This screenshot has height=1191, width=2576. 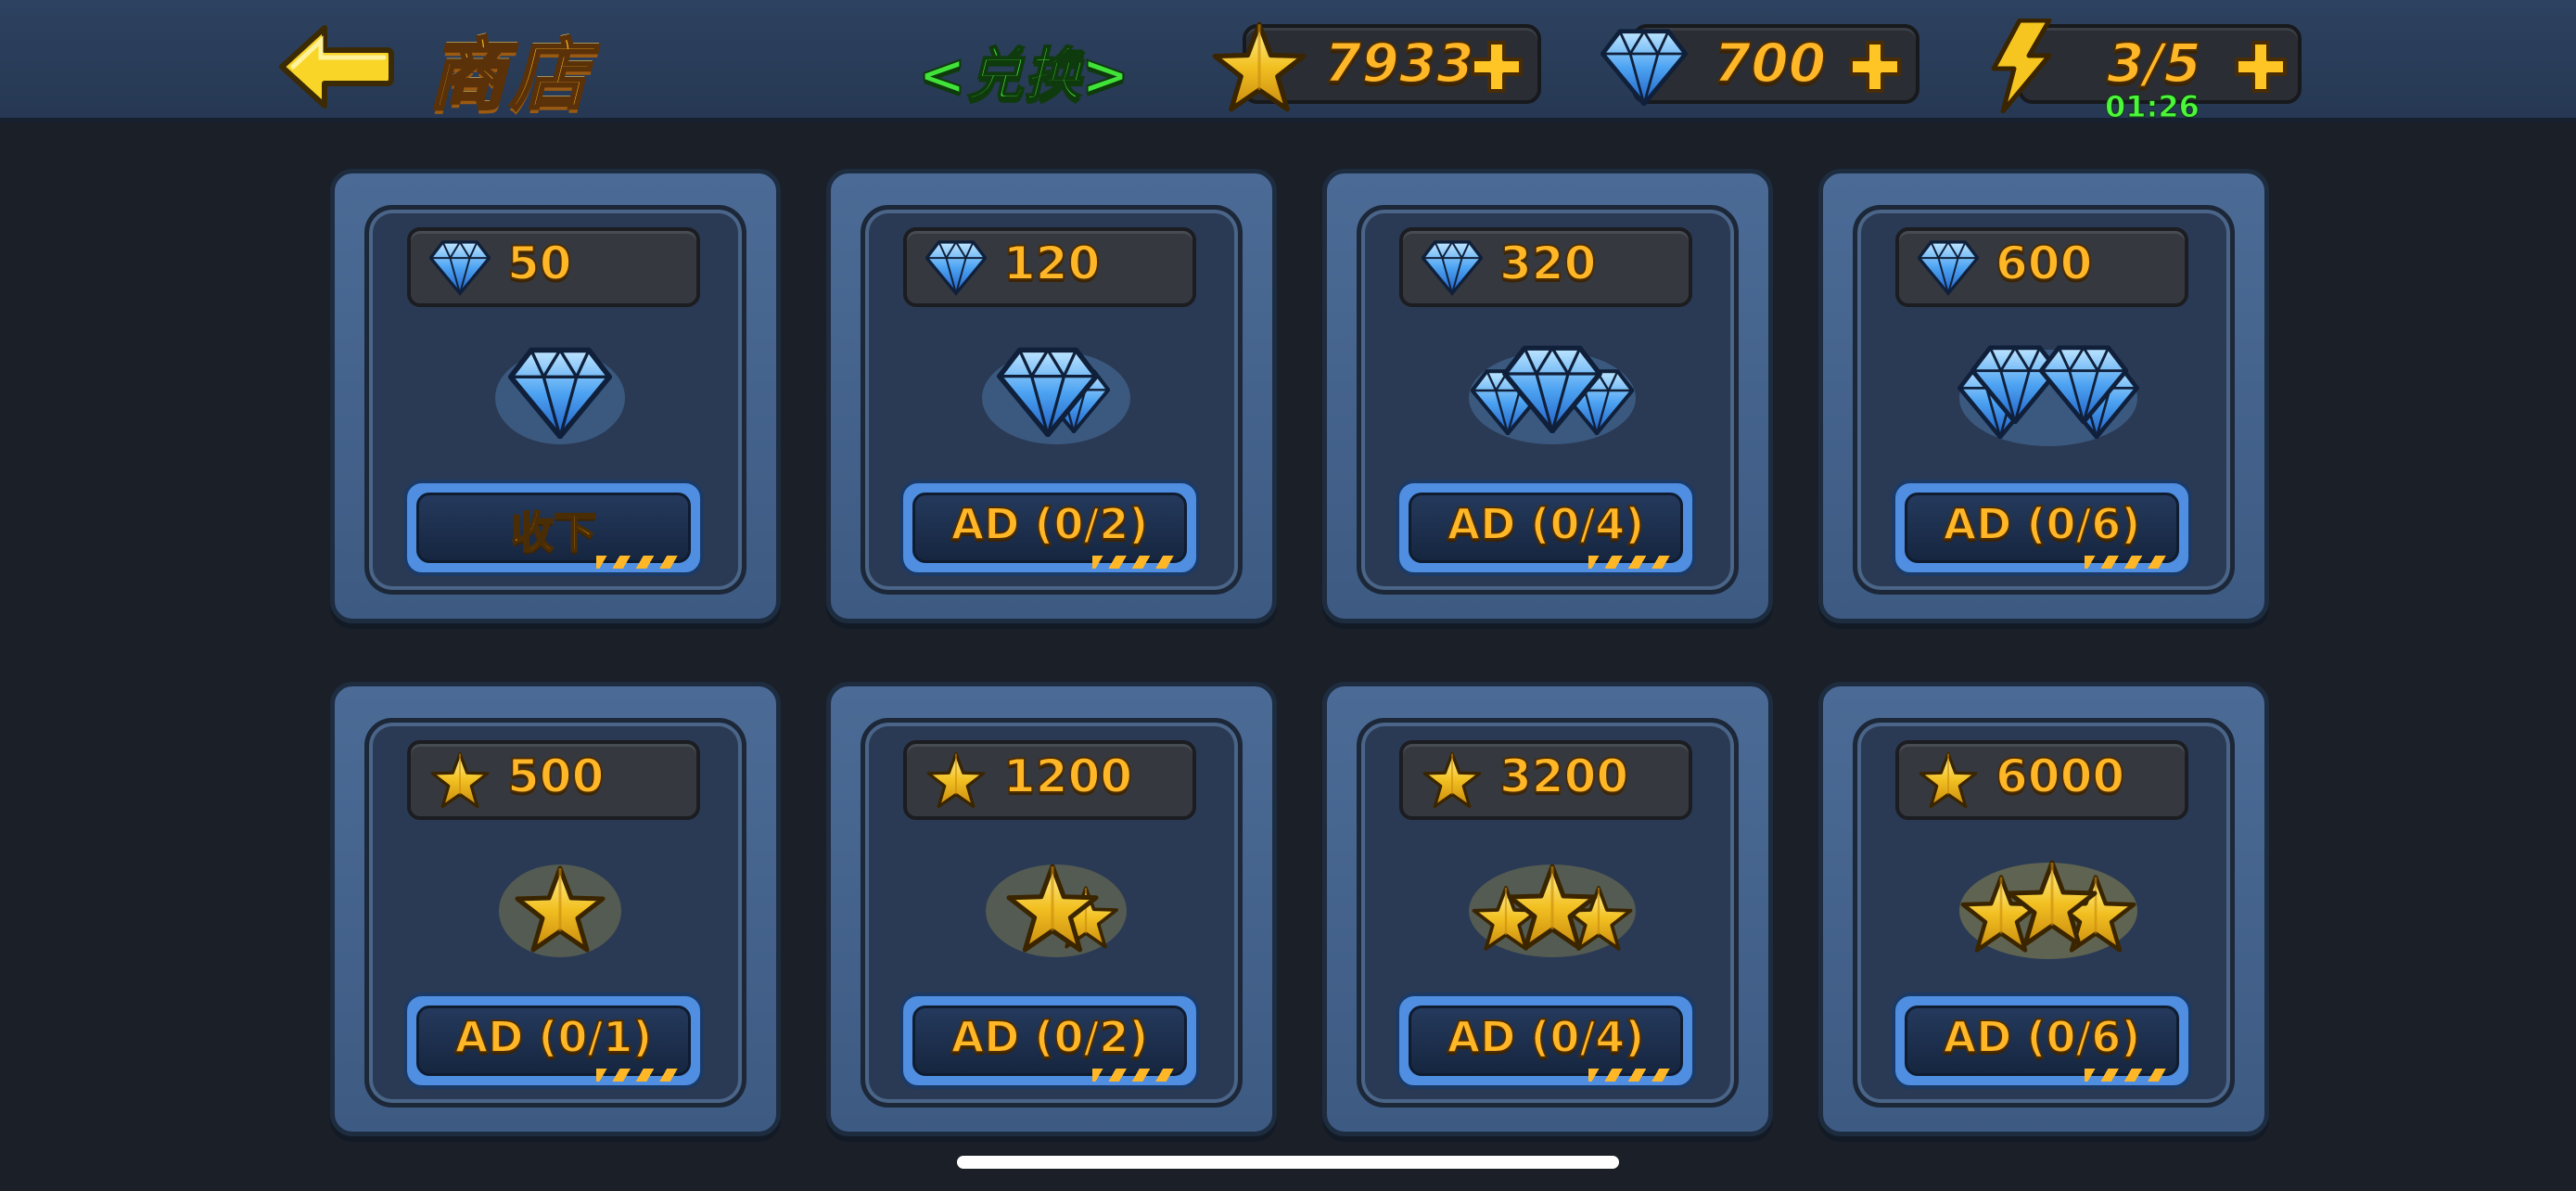 I want to click on watch-ad-button: AD (0/1), so click(x=553, y=1040).